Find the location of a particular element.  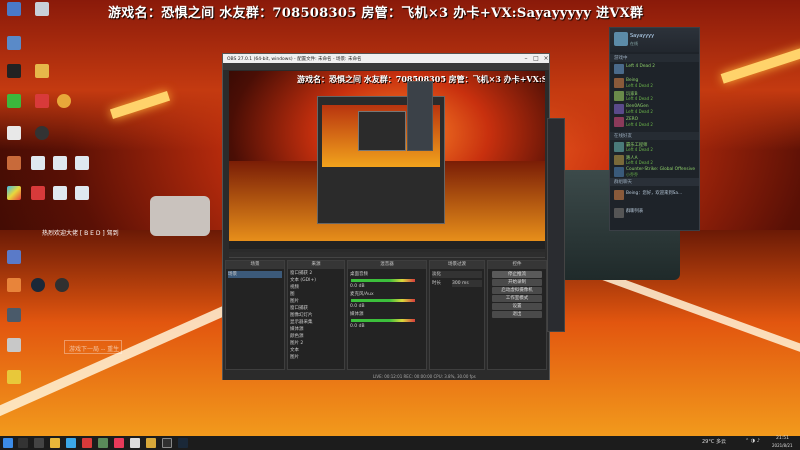

weather-text: 29°C 多云 is located at coordinates (714, 441).